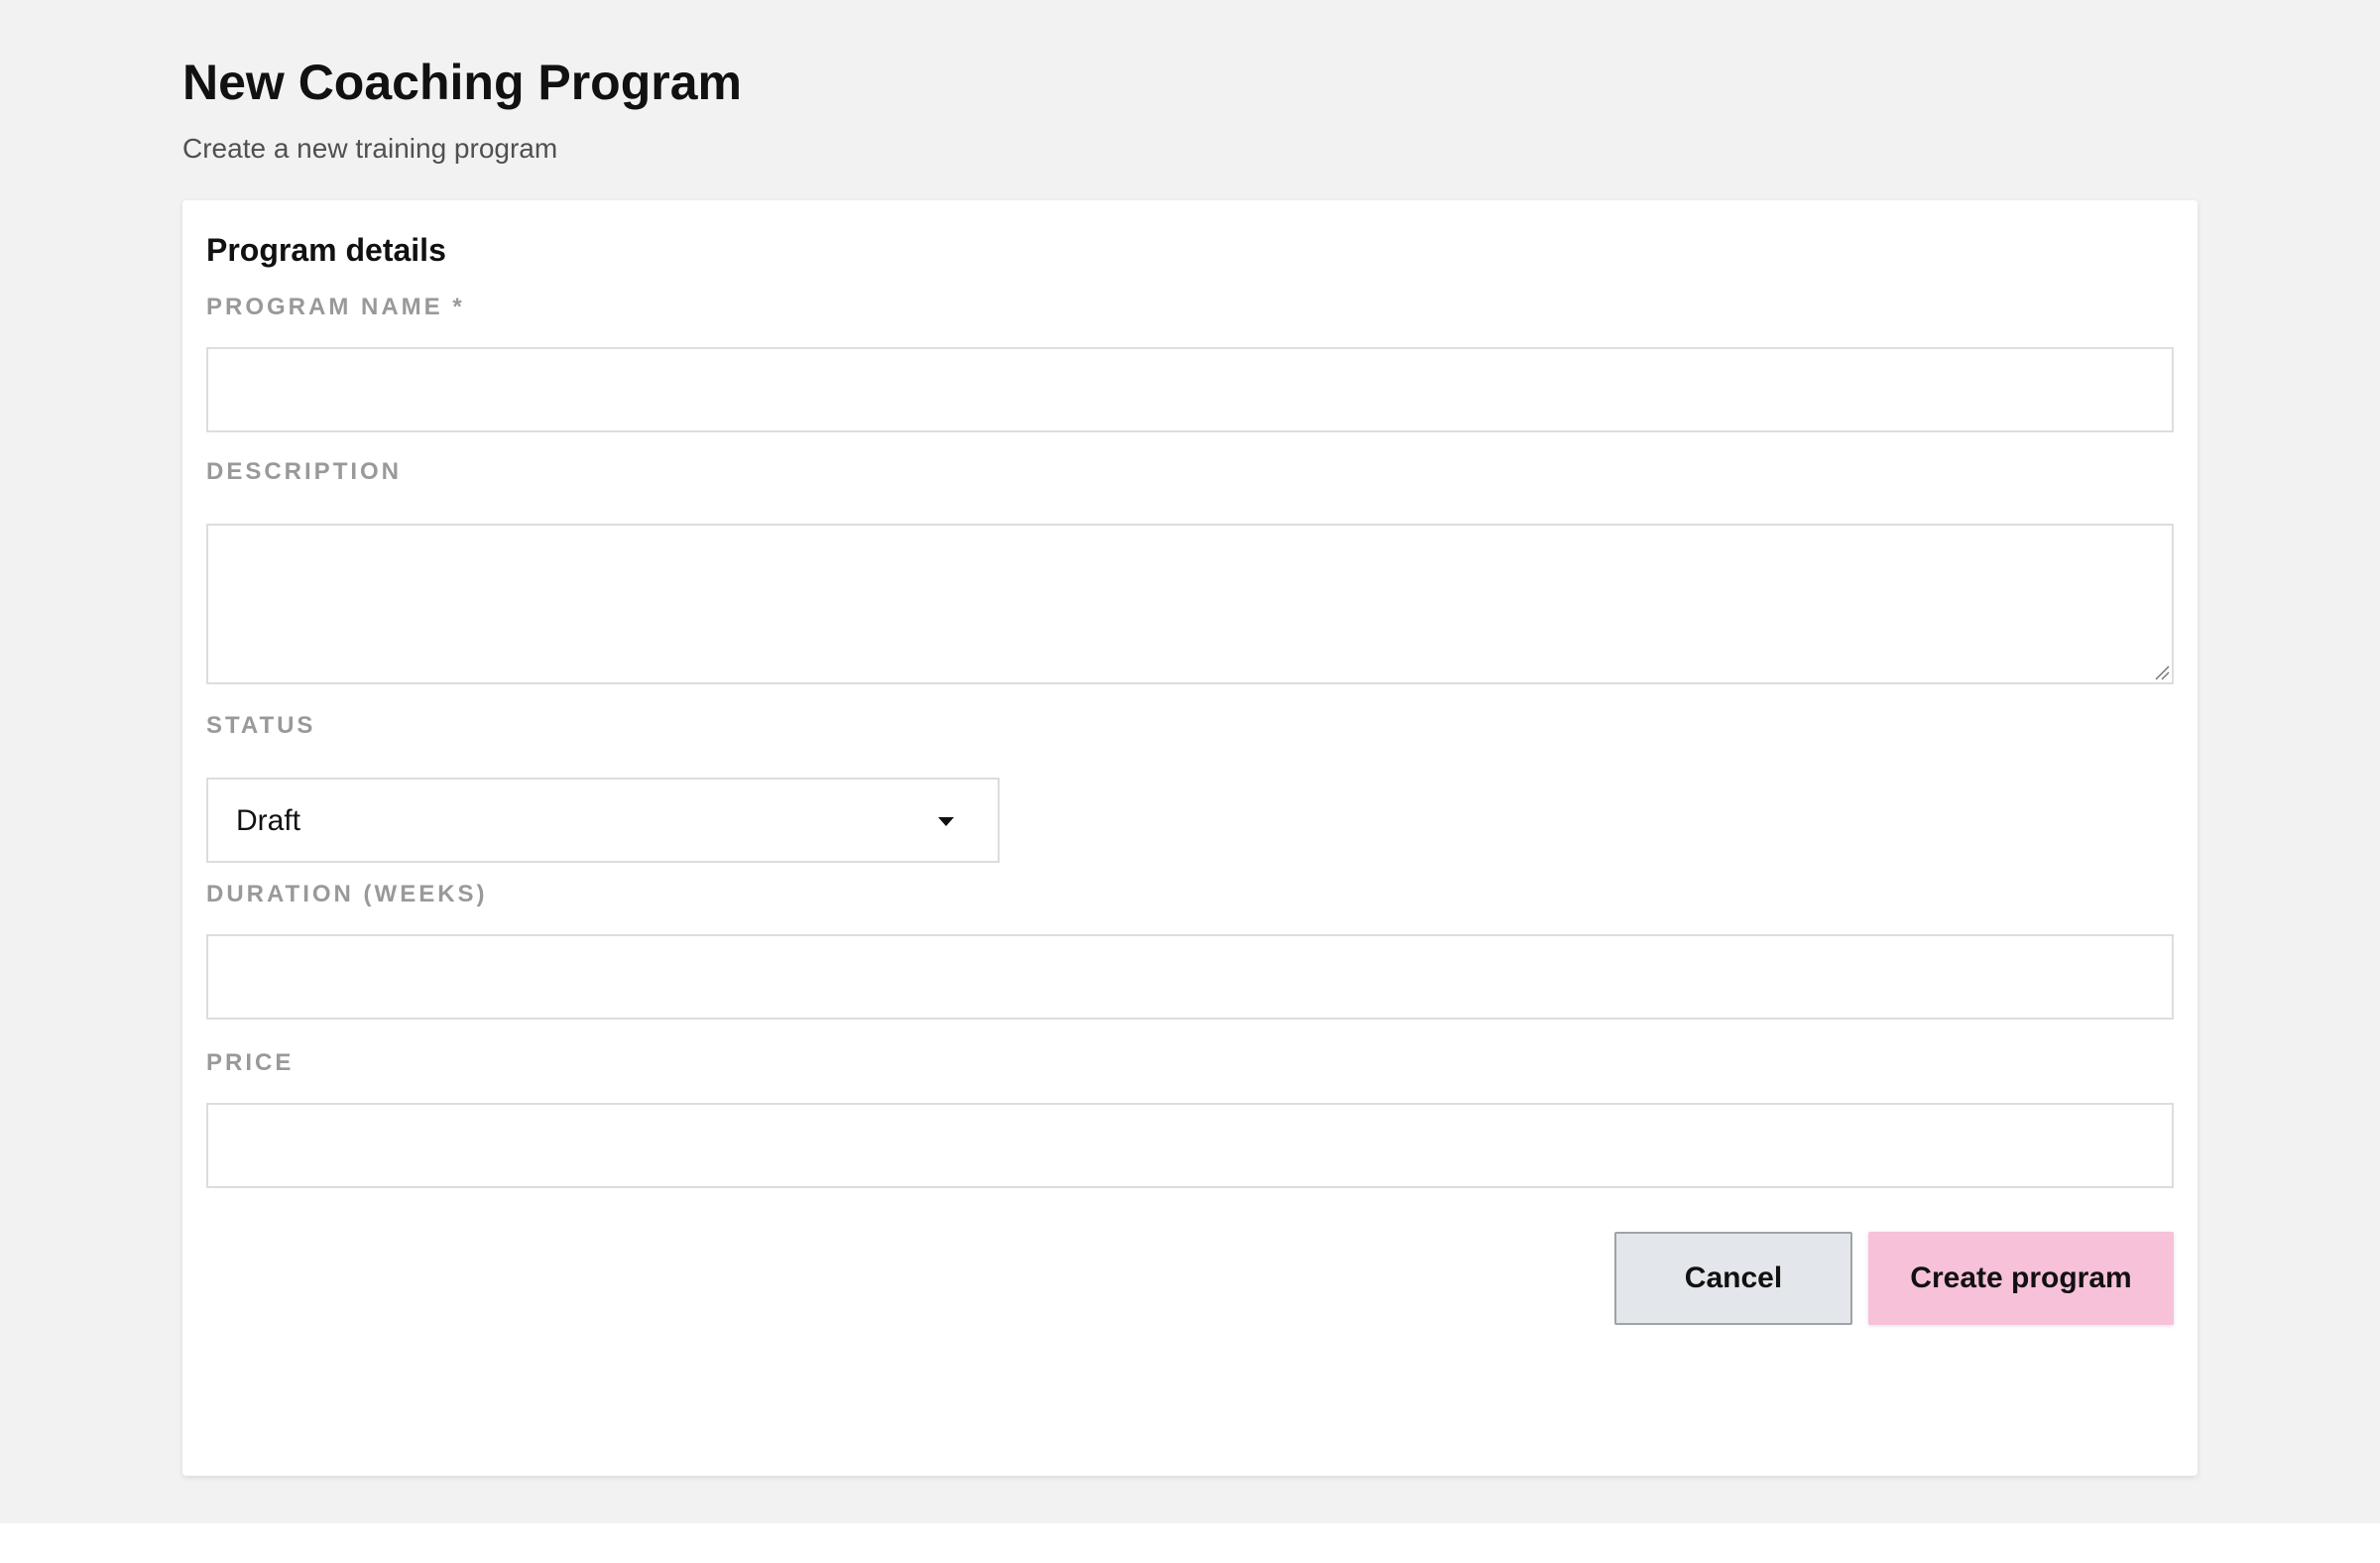  Describe the element at coordinates (1733, 1278) in the screenshot. I see `cancel-button: Cancel` at that location.